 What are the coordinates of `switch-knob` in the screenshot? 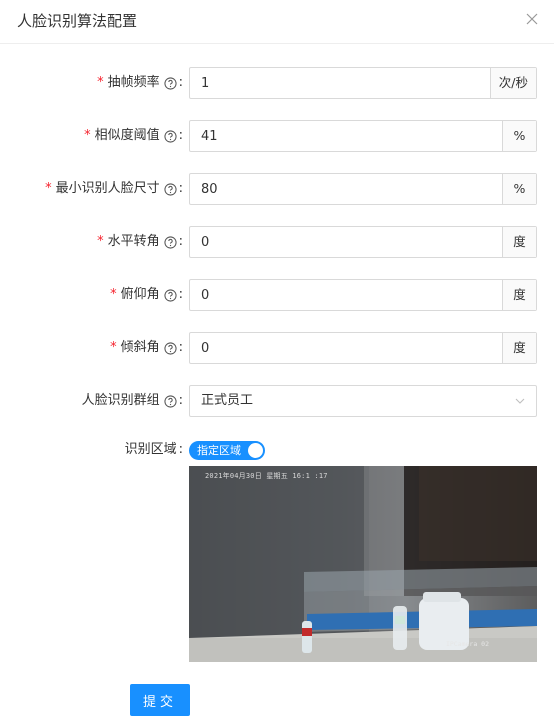 It's located at (255, 450).